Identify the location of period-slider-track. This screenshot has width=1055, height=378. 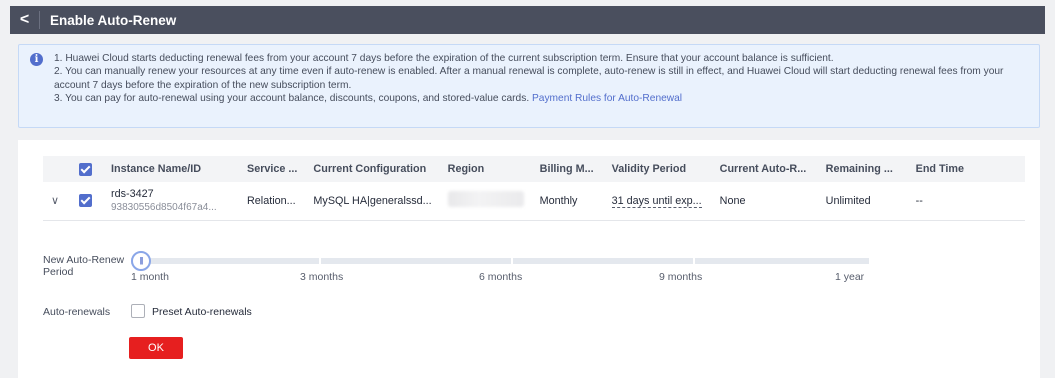
(500, 261).